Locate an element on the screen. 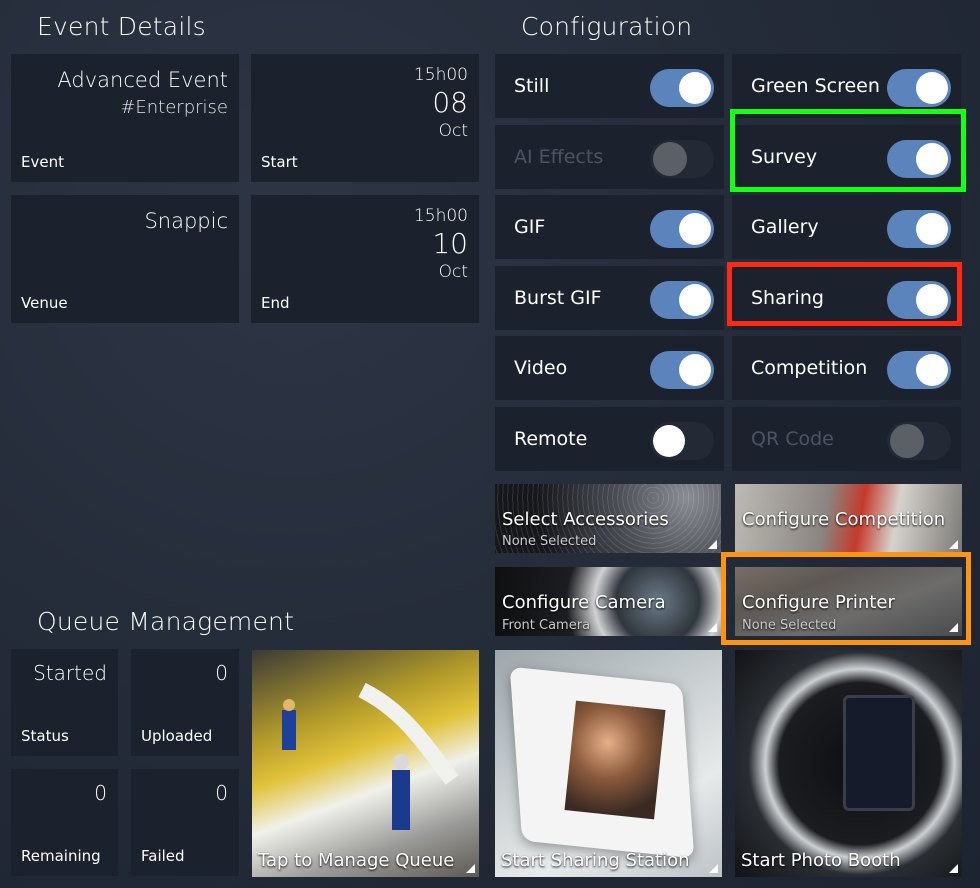  remote-toggle is located at coordinates (682, 441).